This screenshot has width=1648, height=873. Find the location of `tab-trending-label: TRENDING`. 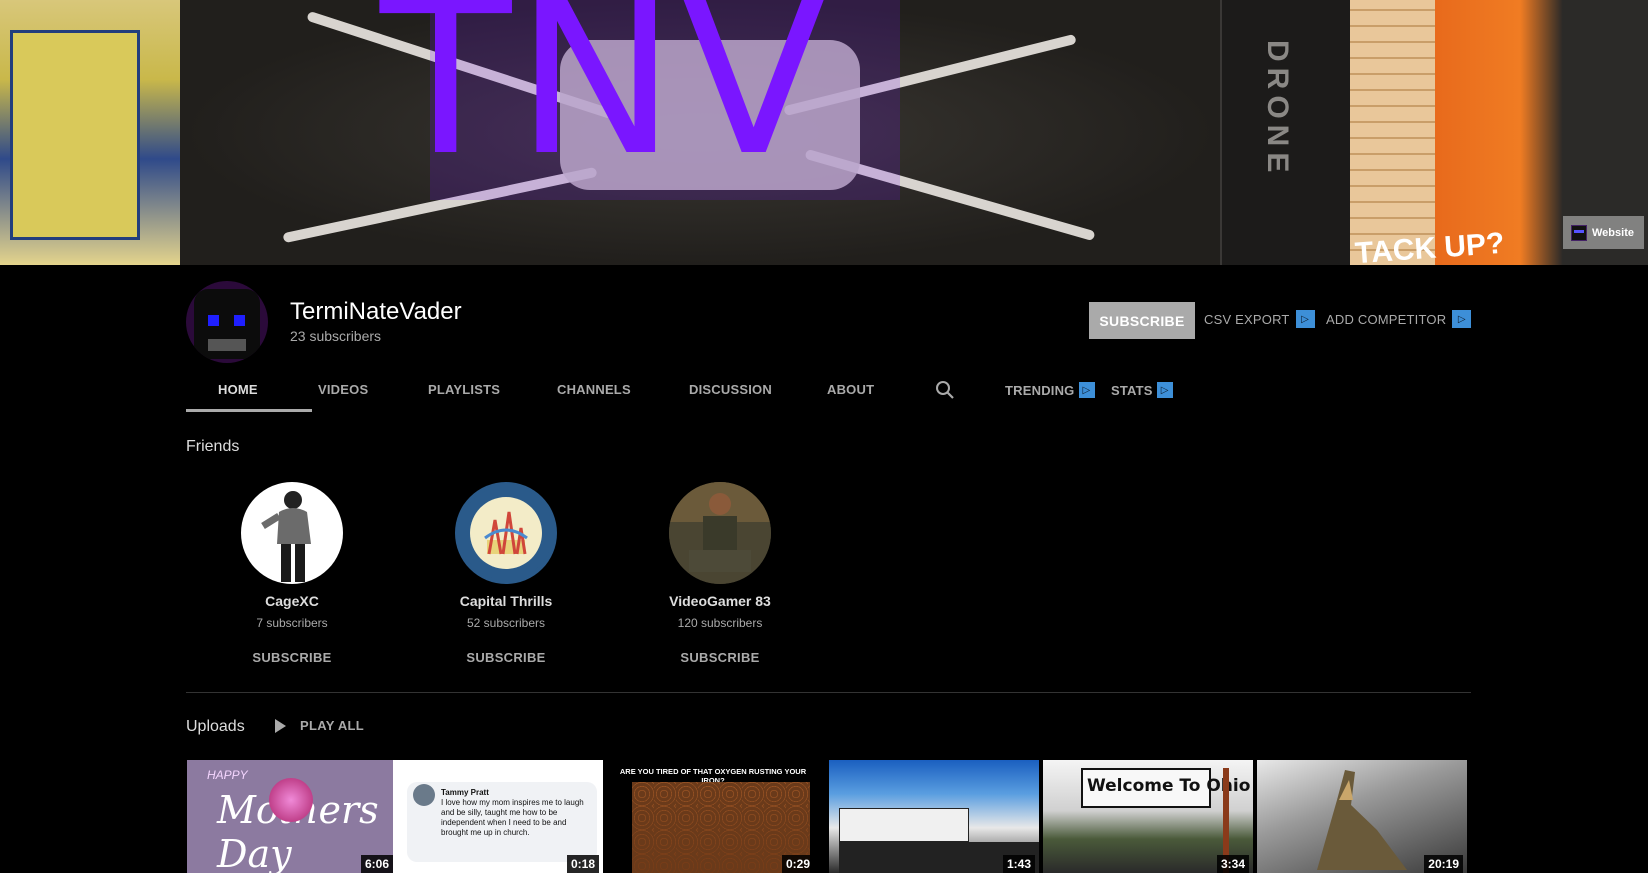

tab-trending-label: TRENDING is located at coordinates (1040, 390).